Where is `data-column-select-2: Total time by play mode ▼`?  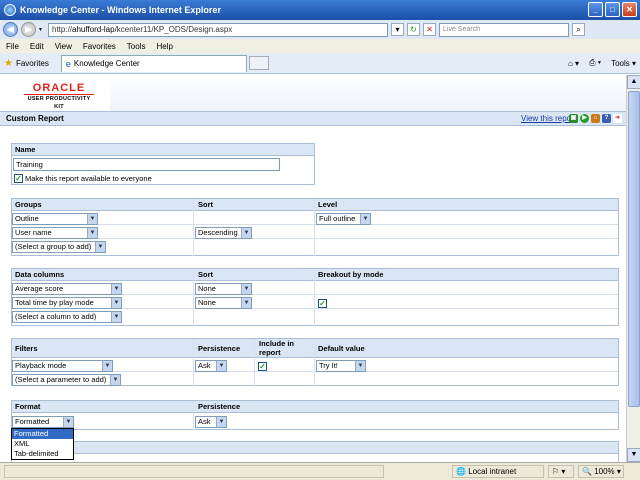
data-column-select-2: Total time by play mode ▼ is located at coordinates (67, 303).